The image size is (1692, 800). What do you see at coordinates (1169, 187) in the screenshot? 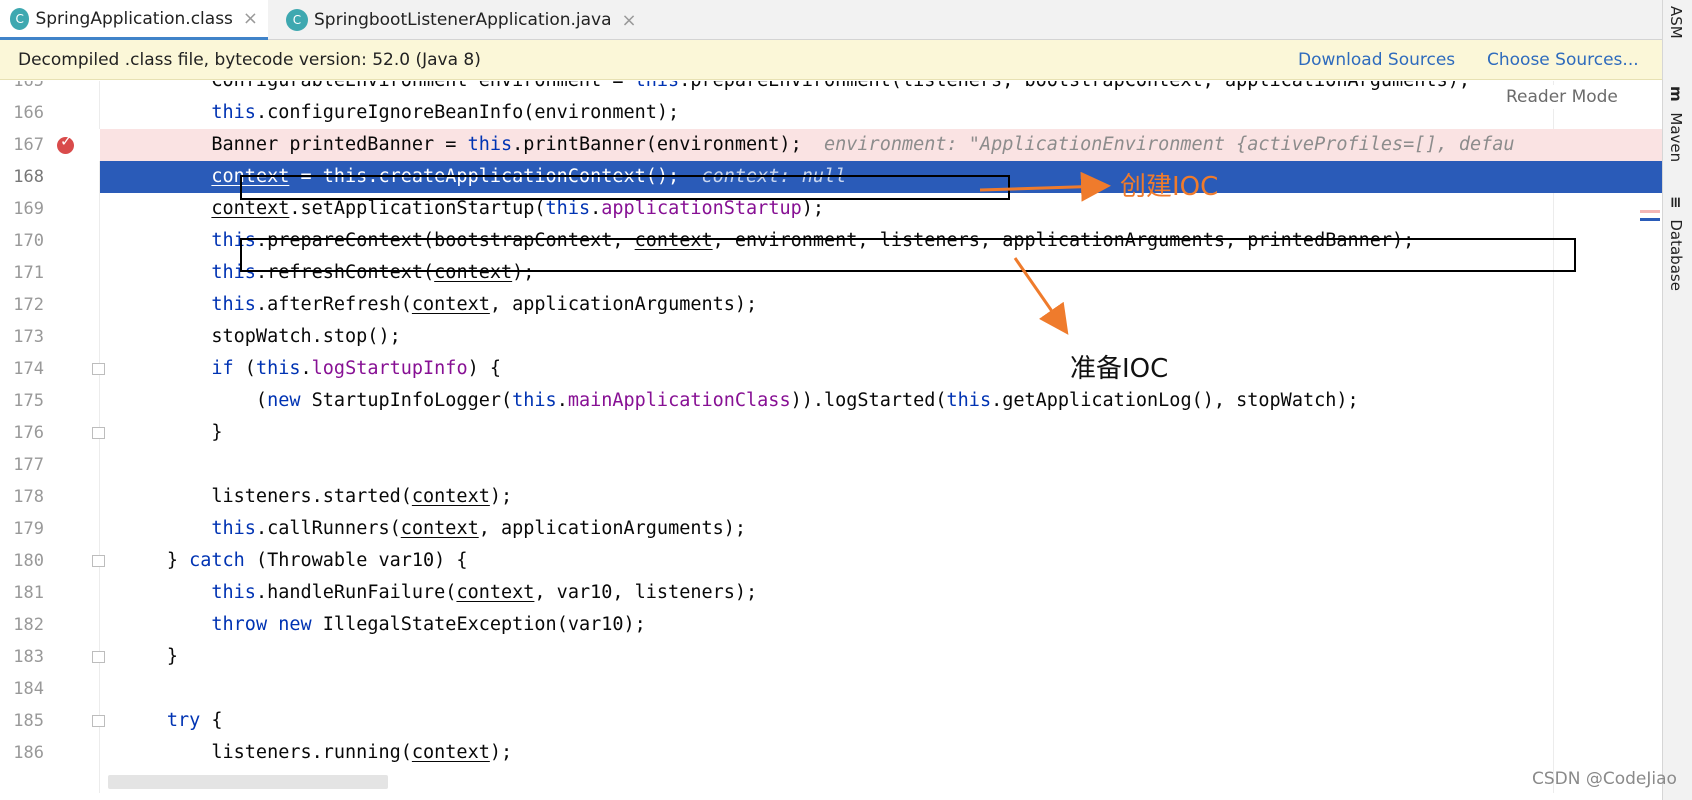
I see `annotation-create-ioc: 创建IOC` at bounding box center [1169, 187].